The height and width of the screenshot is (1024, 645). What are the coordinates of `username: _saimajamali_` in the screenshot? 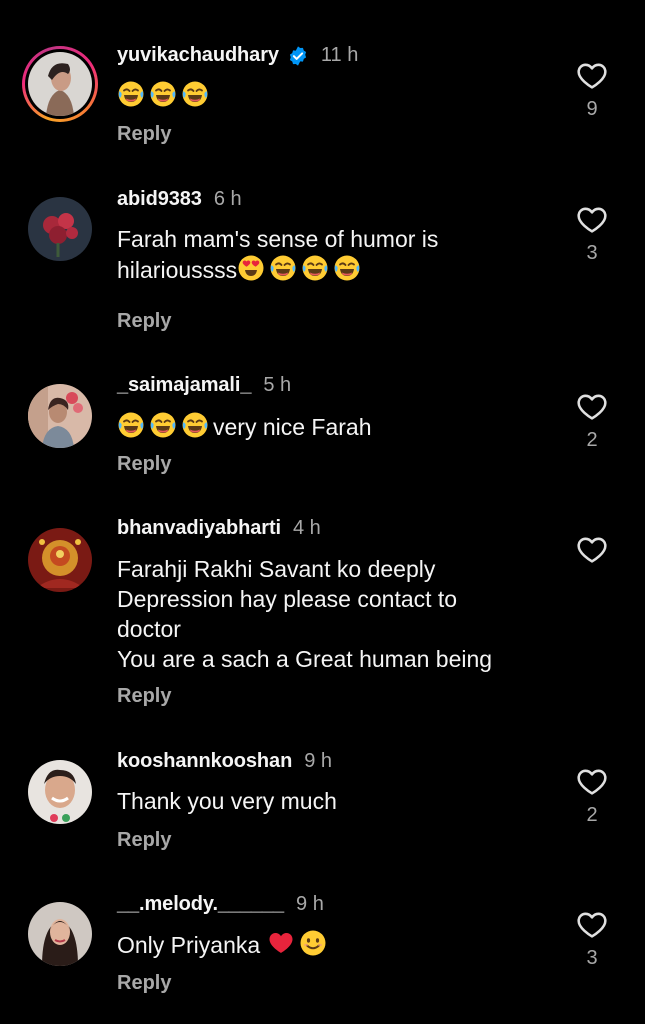 It's located at (184, 385).